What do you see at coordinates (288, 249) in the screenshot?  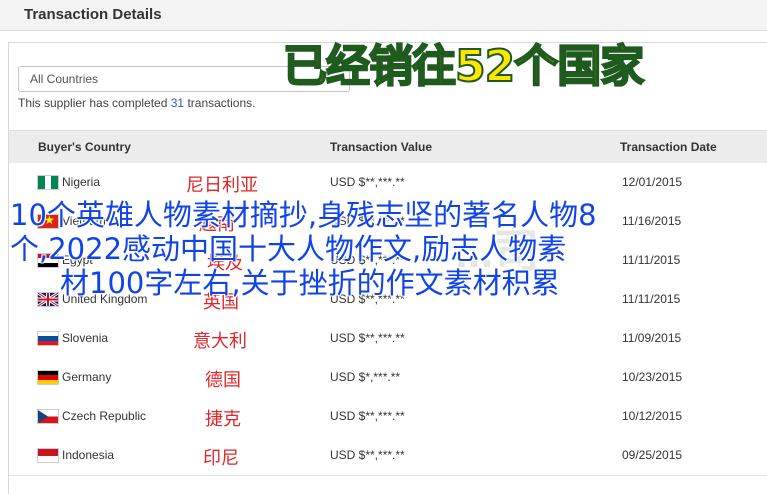 I see `overlay-line: 个,2022感动中国十大人物作文,励志人物素` at bounding box center [288, 249].